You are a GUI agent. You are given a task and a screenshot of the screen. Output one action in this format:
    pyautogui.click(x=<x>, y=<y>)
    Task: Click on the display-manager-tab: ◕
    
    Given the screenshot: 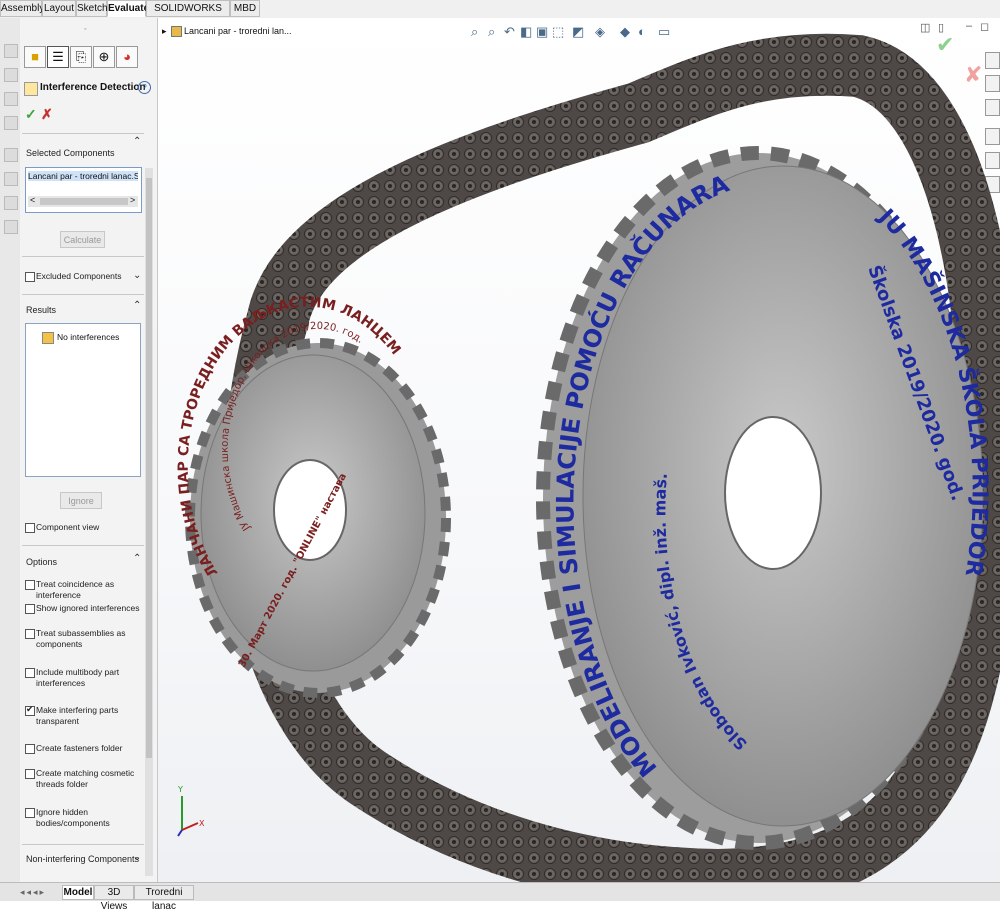 What is the action you would take?
    pyautogui.click(x=127, y=57)
    